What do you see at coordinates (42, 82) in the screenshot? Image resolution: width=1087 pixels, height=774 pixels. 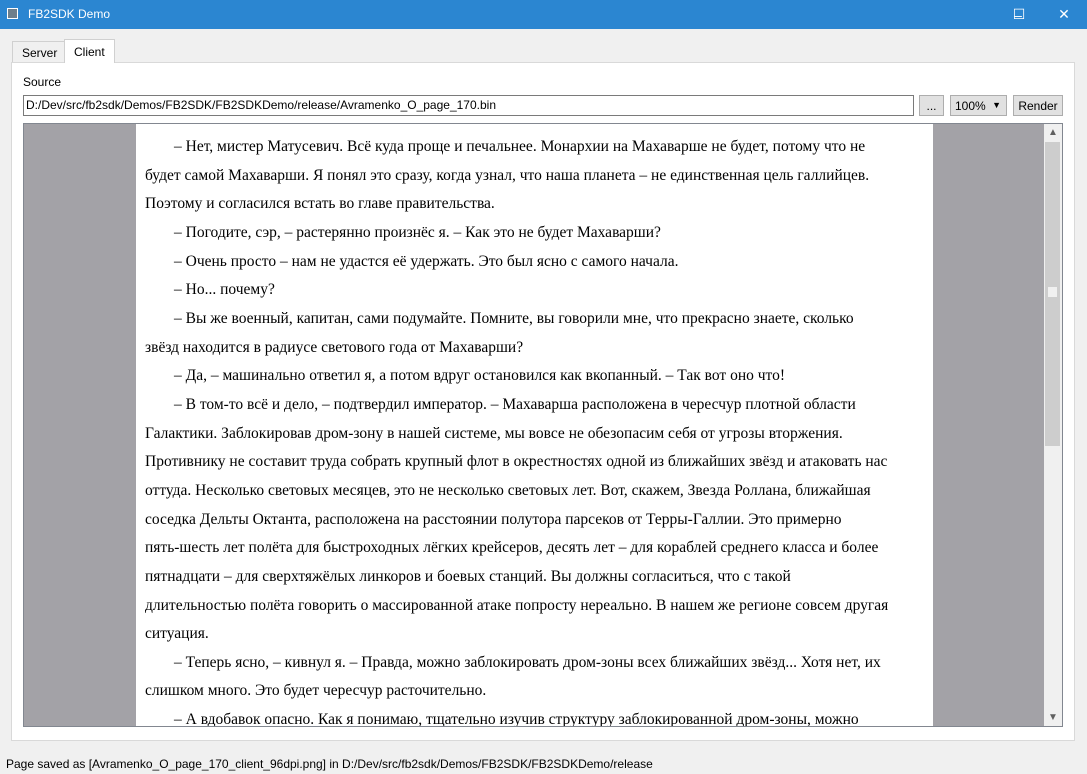 I see `source-label: Source` at bounding box center [42, 82].